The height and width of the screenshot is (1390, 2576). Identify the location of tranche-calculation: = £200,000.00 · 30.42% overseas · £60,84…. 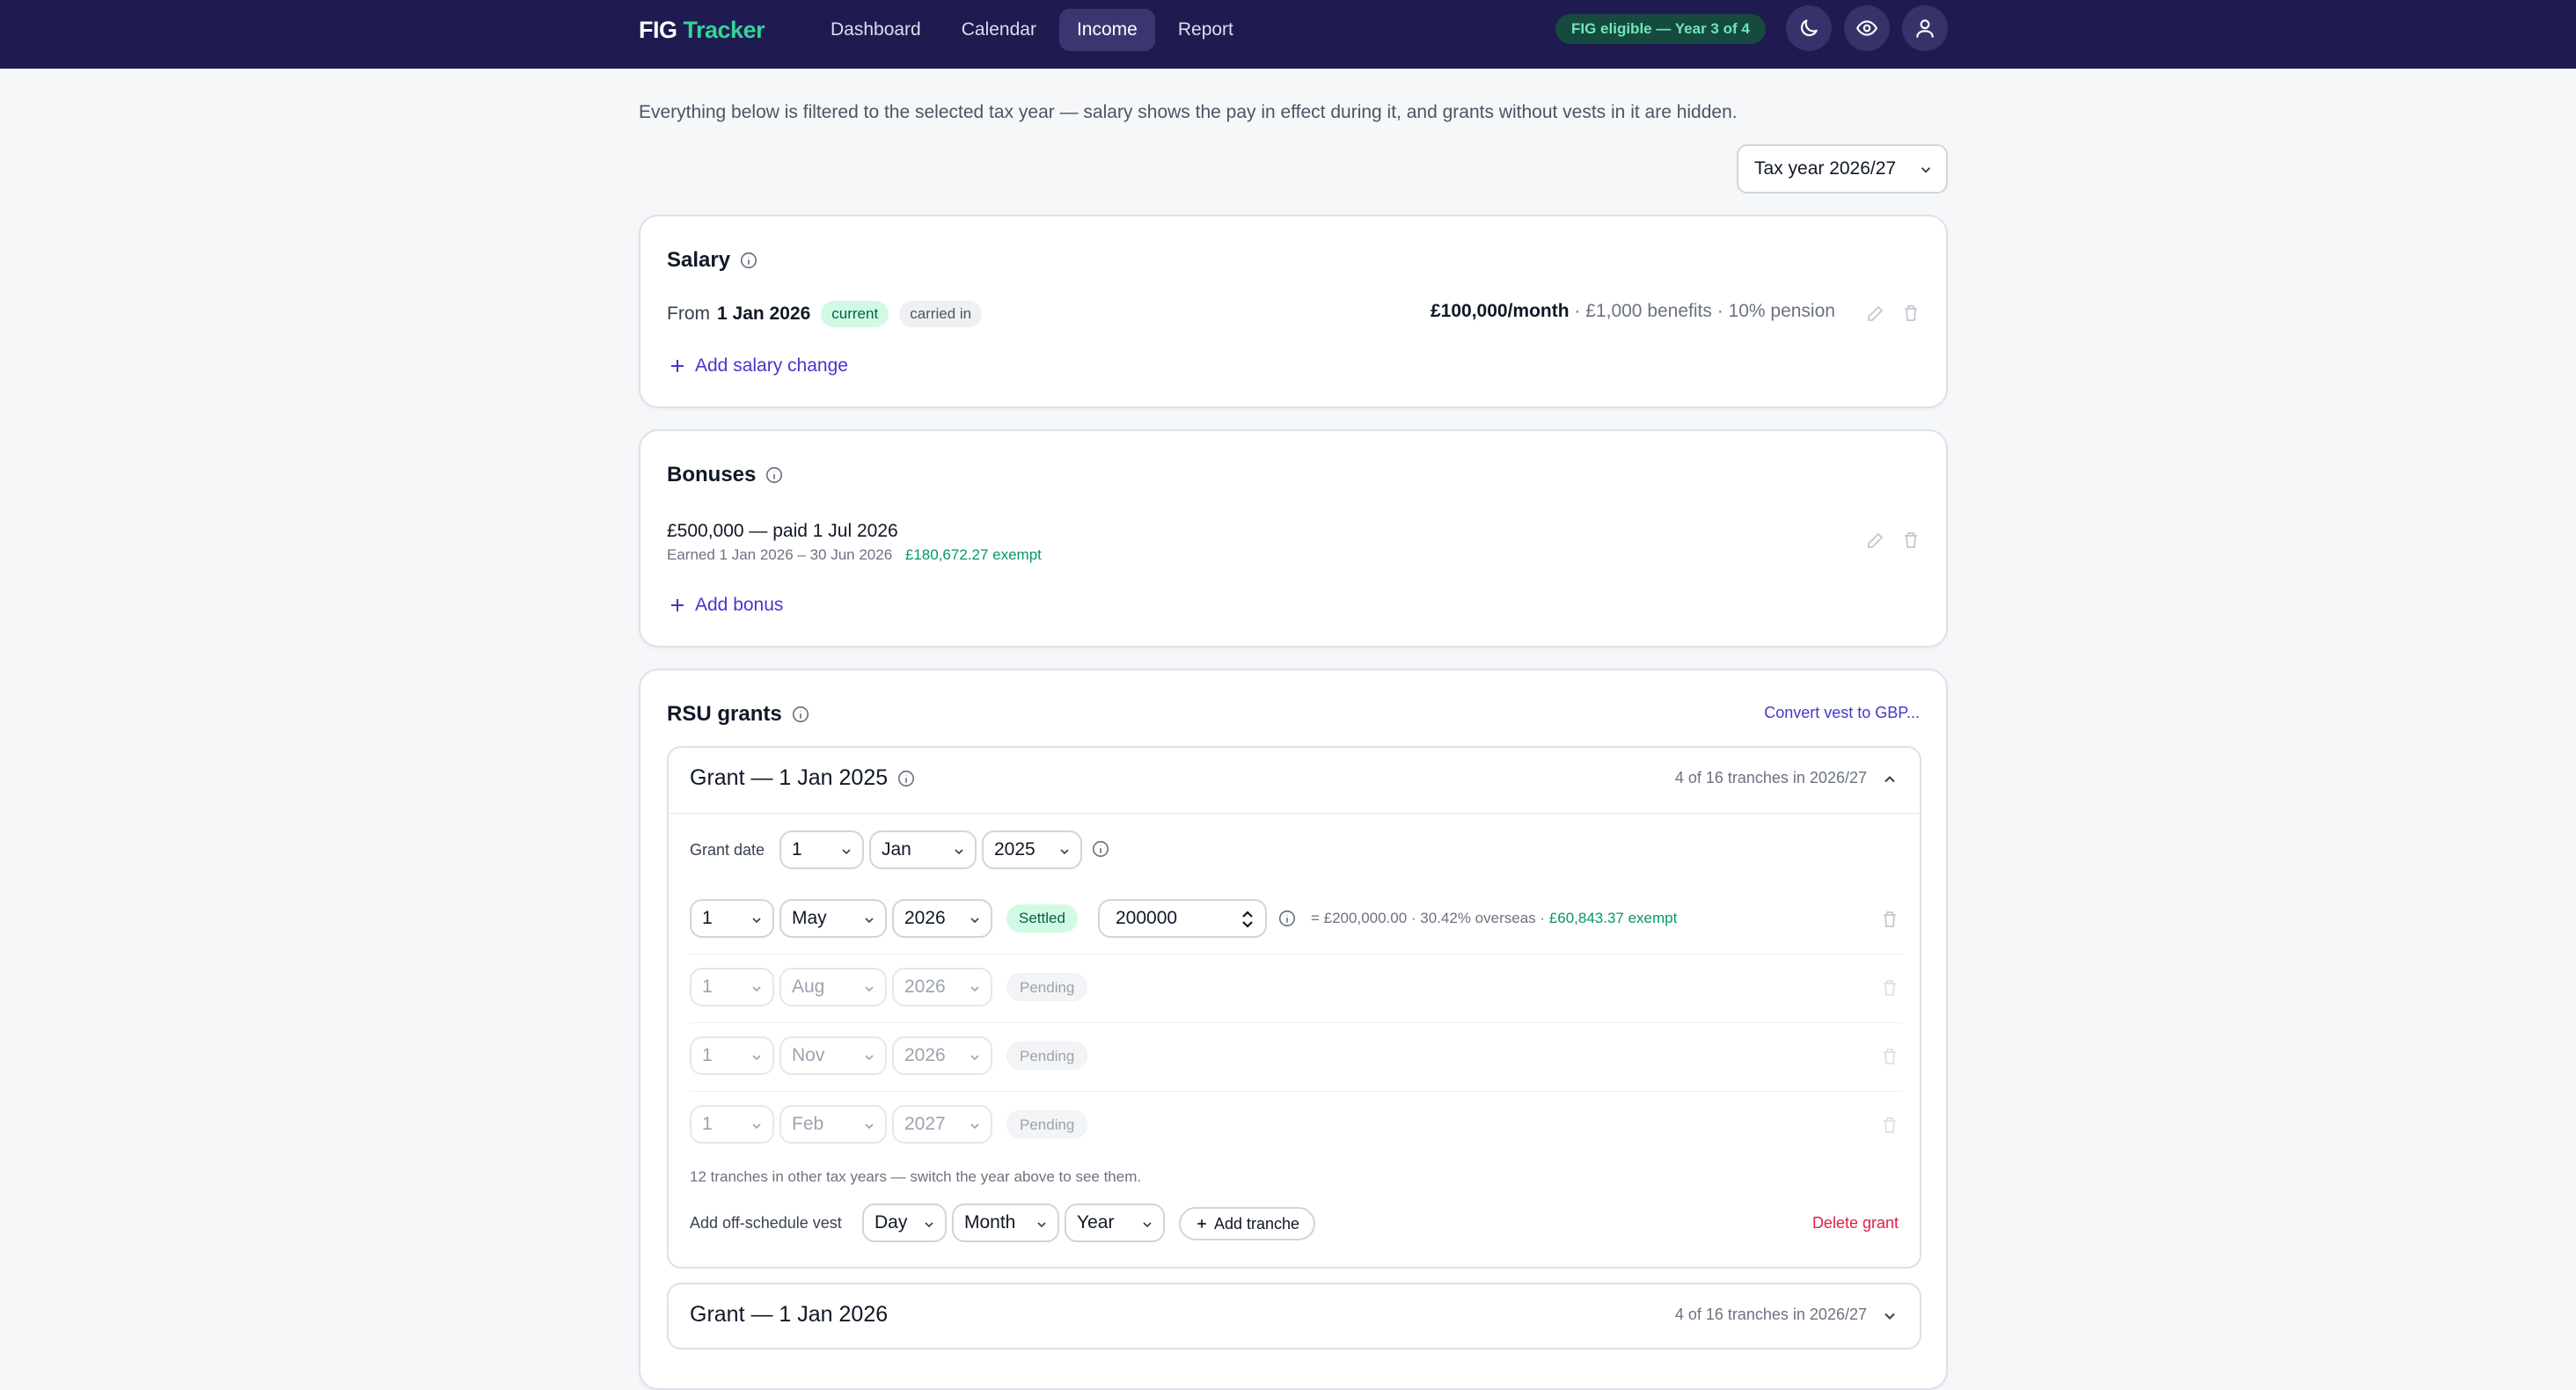
(1494, 918).